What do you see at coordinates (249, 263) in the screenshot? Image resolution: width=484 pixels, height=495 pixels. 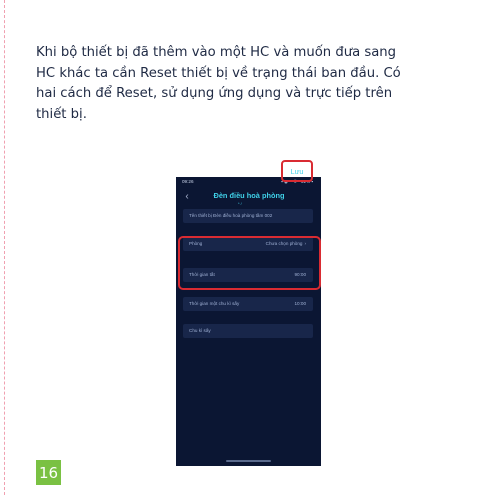 I see `highlight-box` at bounding box center [249, 263].